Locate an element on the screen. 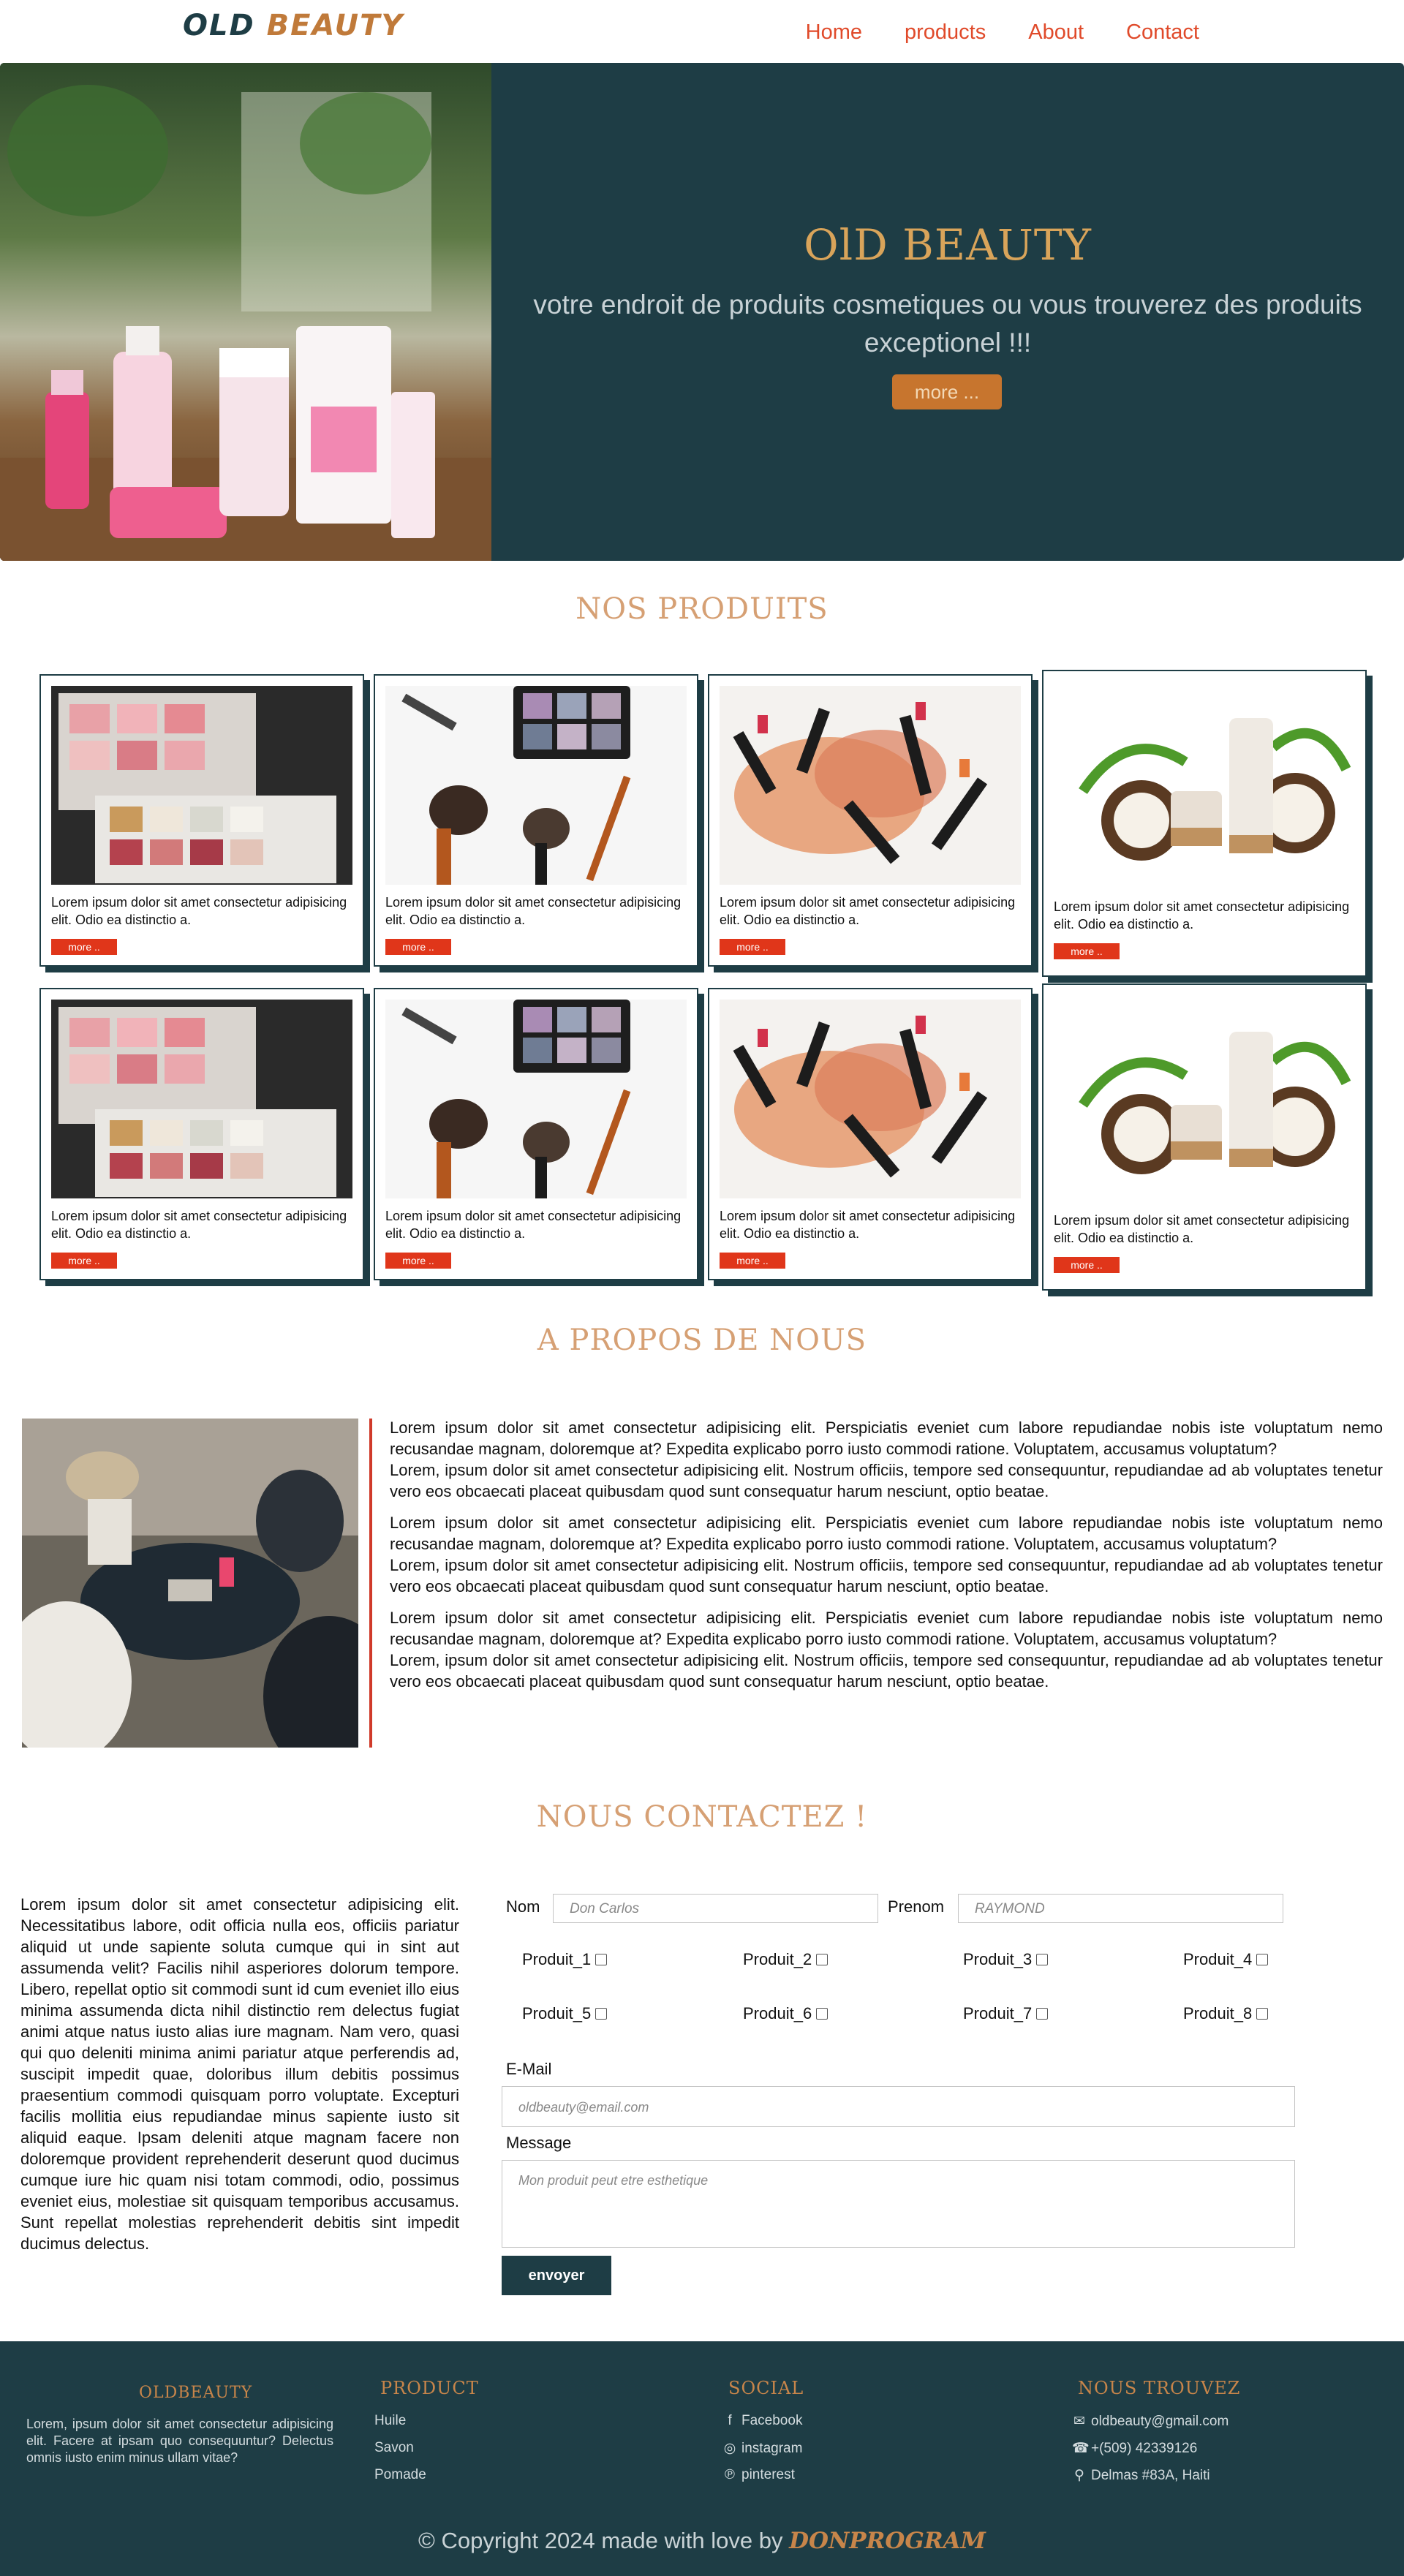  about-divider is located at coordinates (370, 1583).